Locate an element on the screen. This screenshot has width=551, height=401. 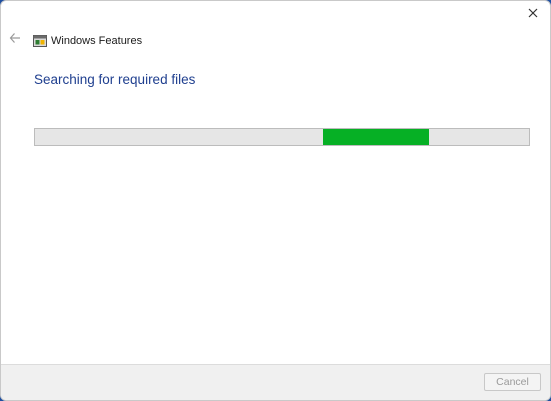
dialog-footer: Cancel is located at coordinates (275, 382).